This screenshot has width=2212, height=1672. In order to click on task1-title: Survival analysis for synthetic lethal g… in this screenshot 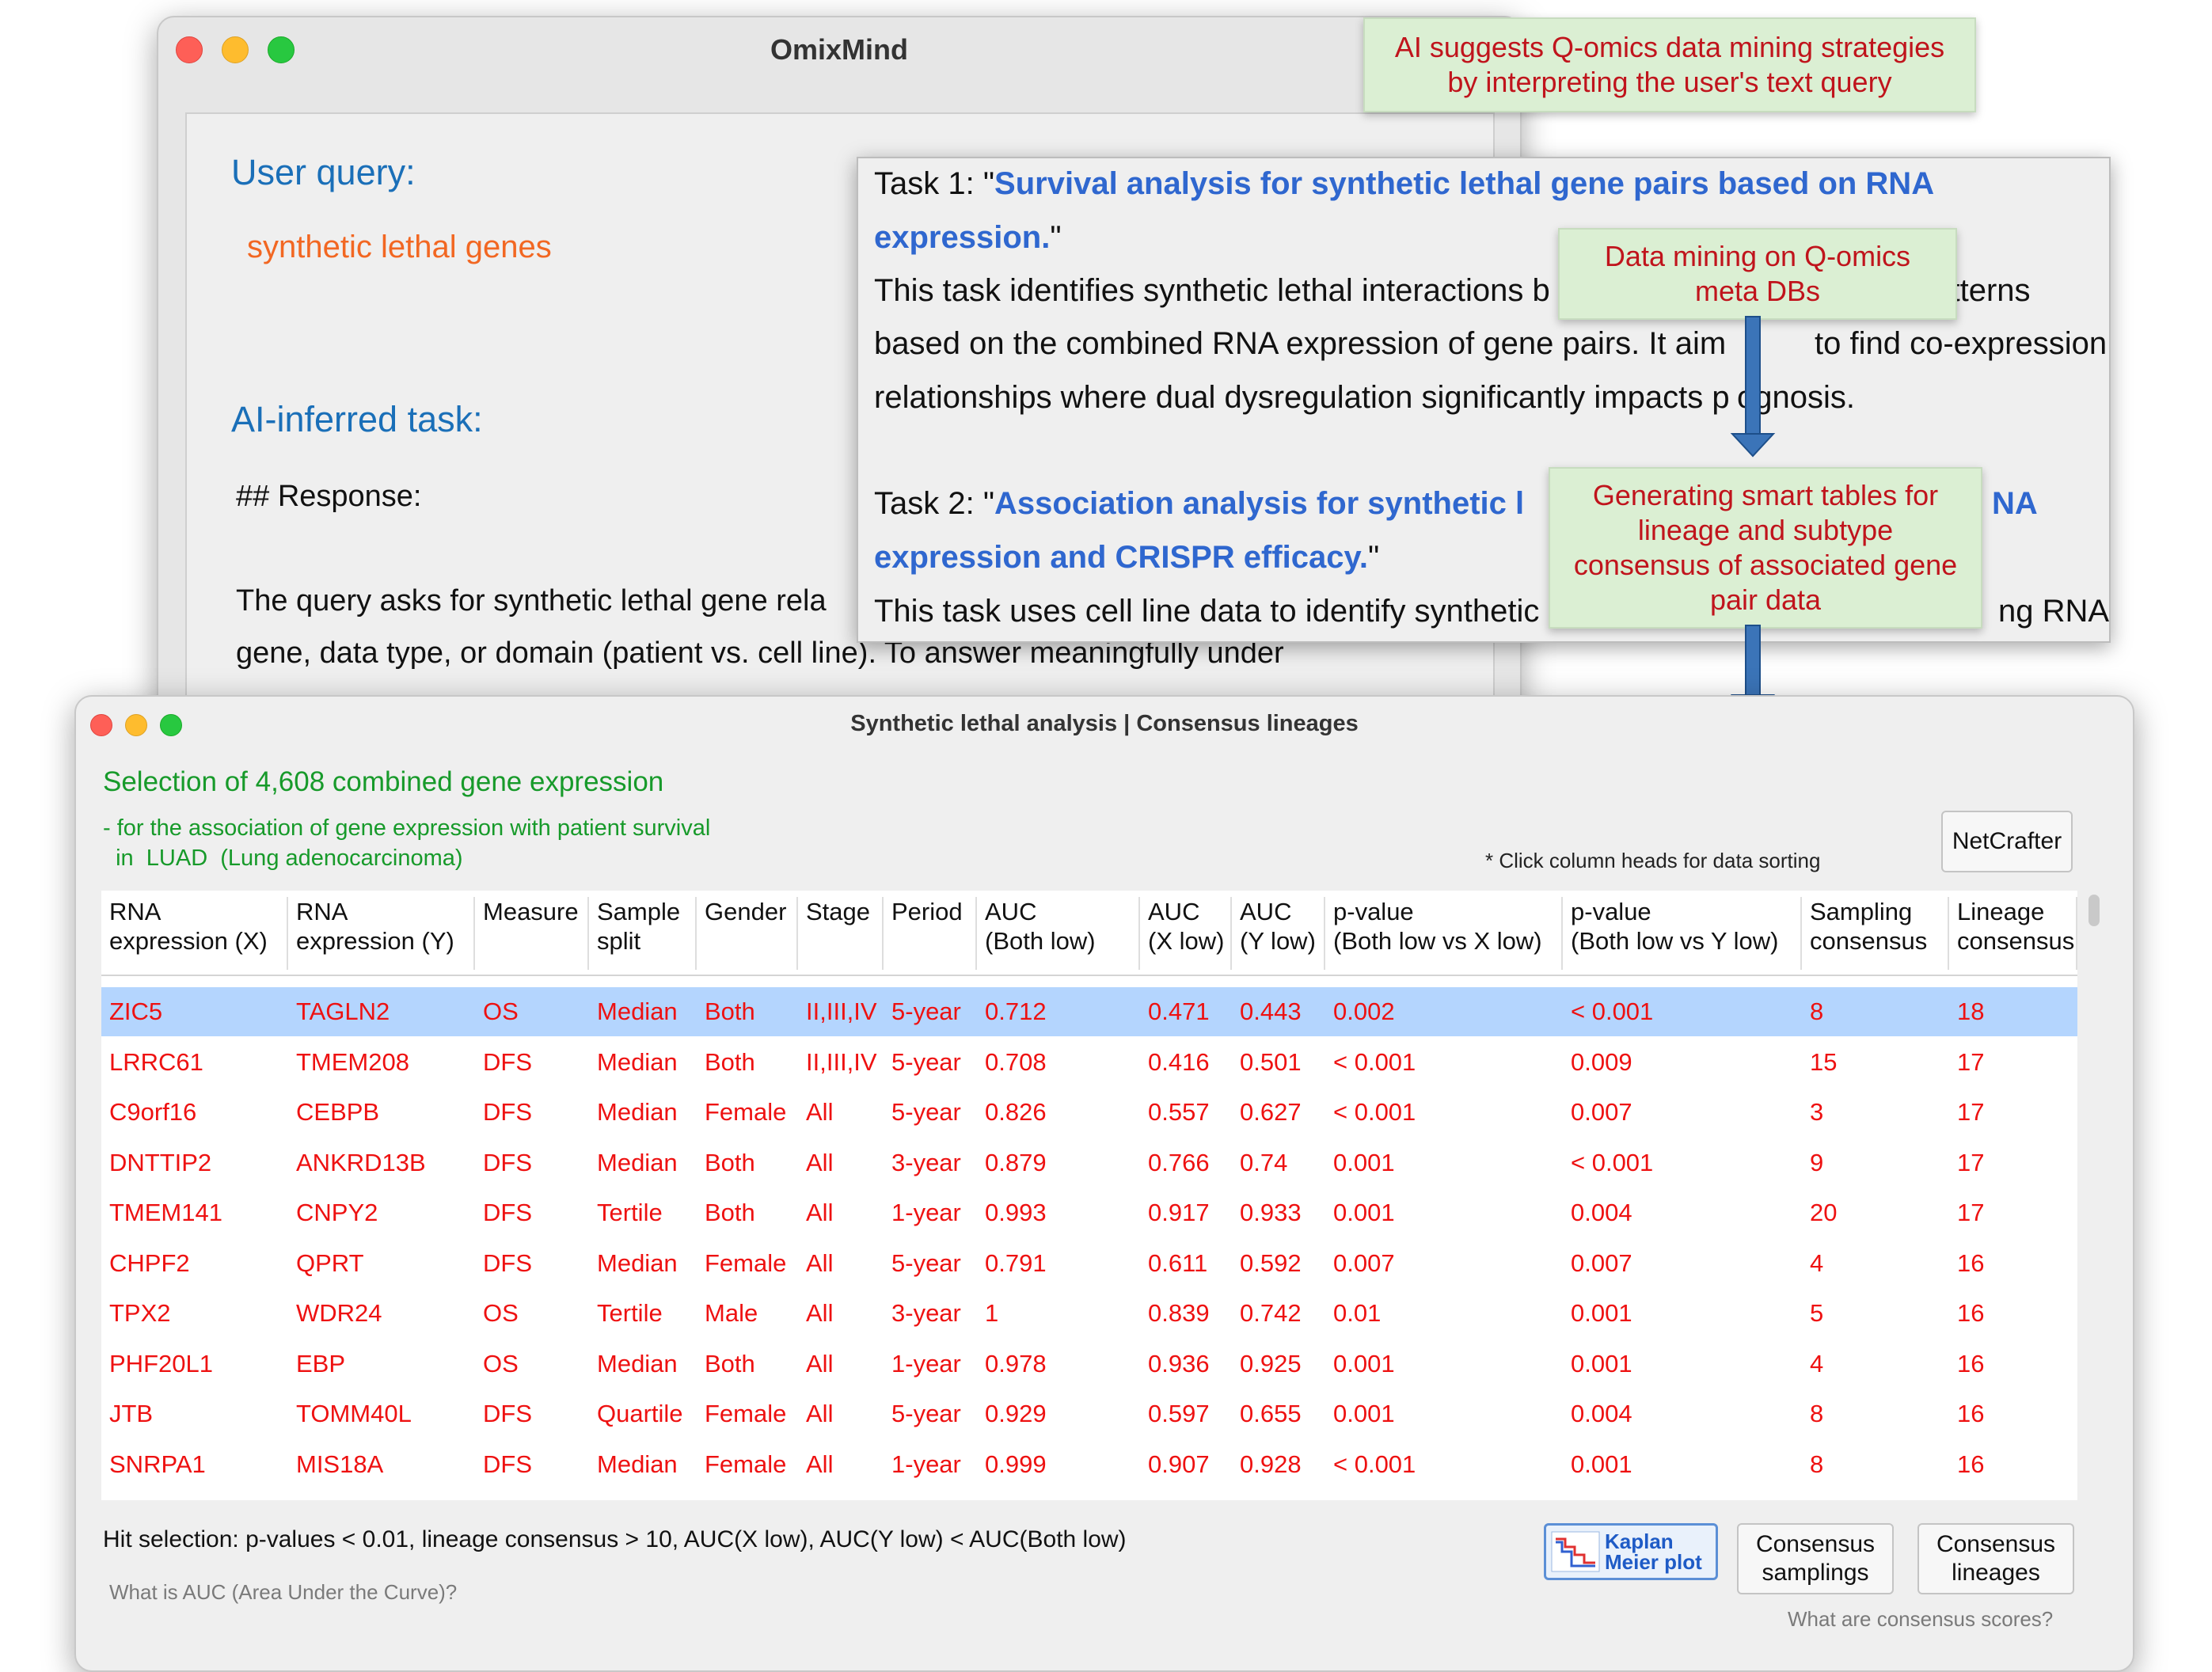, I will do `click(1464, 183)`.